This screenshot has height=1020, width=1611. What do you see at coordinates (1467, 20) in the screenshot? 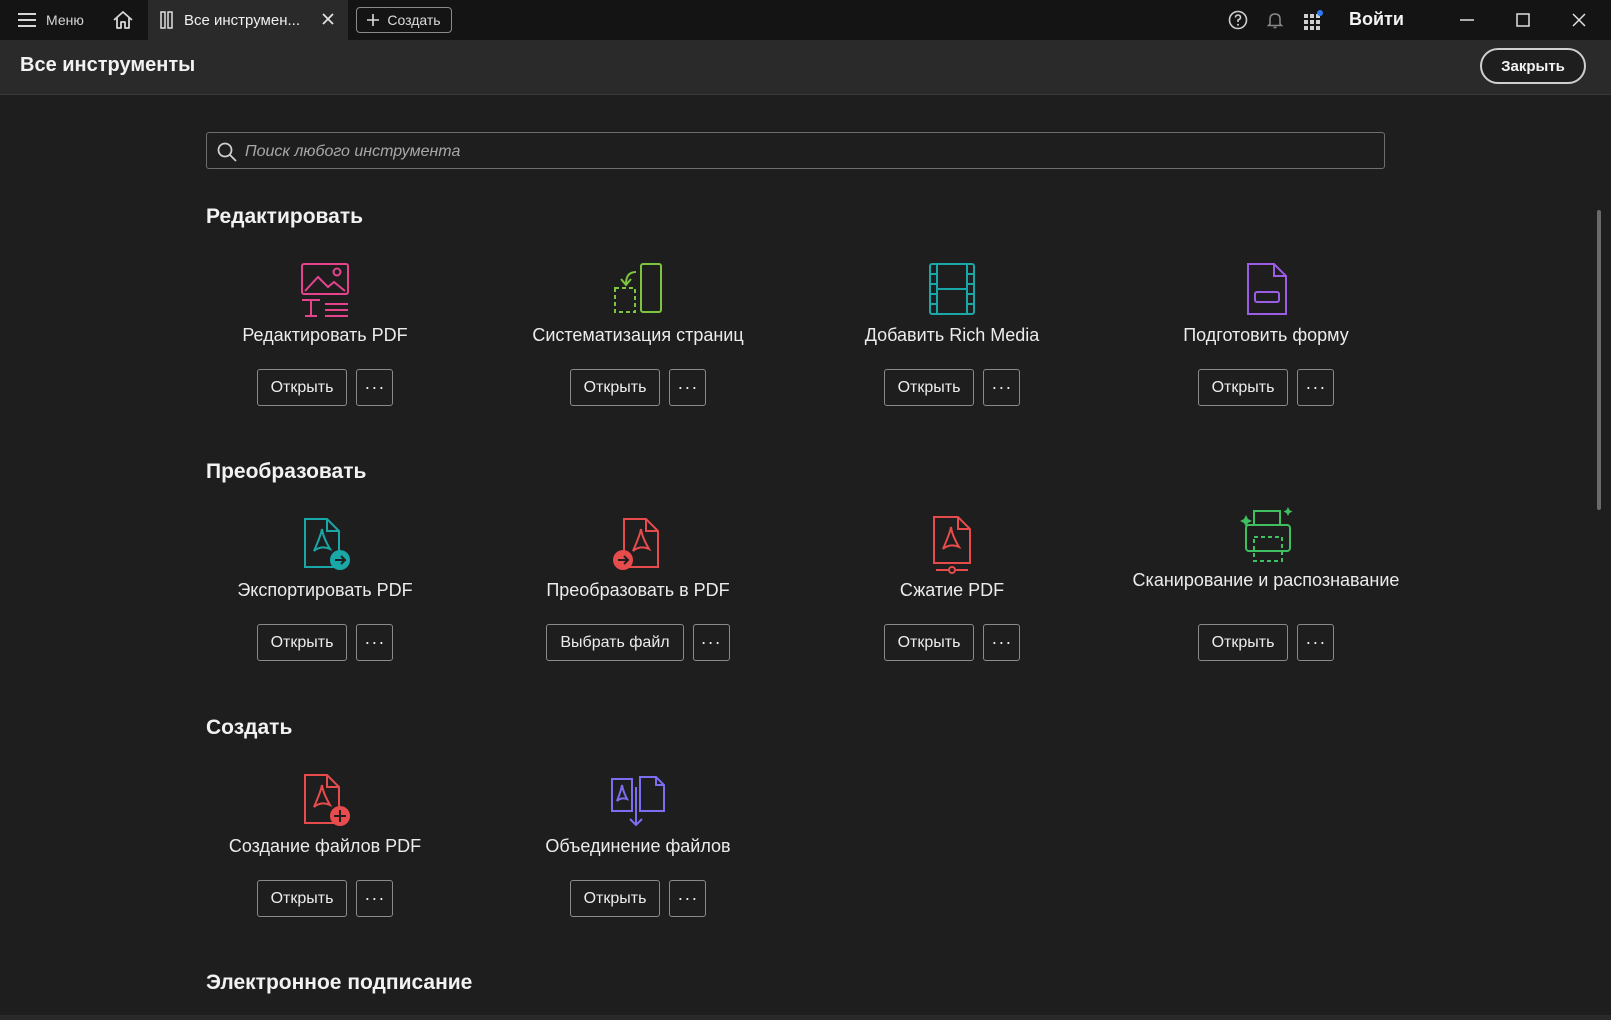
I see `minimize-icon` at bounding box center [1467, 20].